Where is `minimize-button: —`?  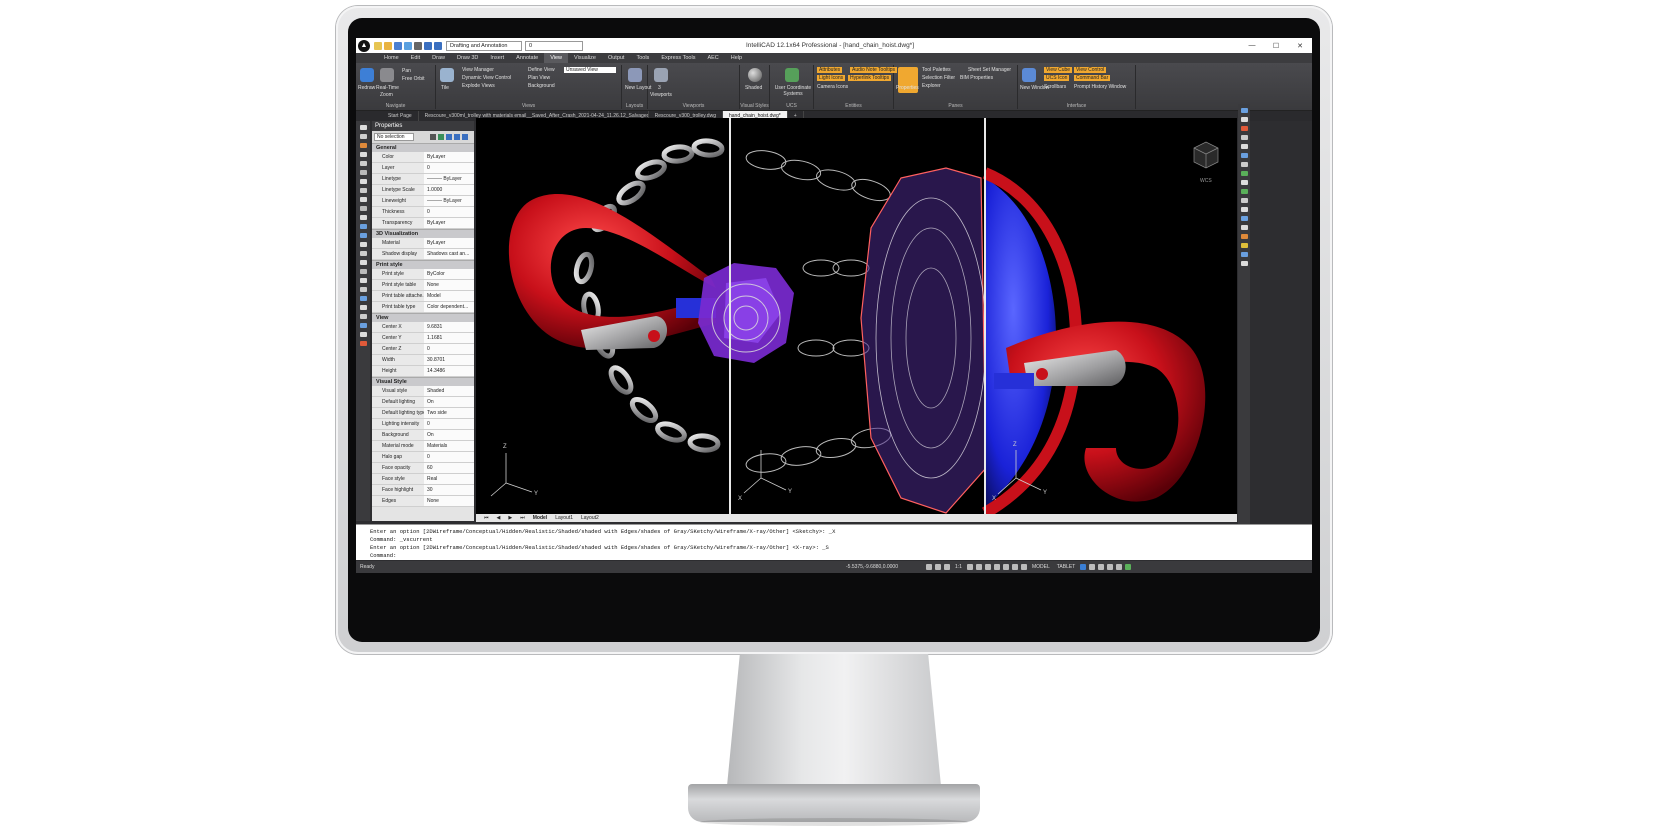
minimize-button: — is located at coordinates (1252, 45).